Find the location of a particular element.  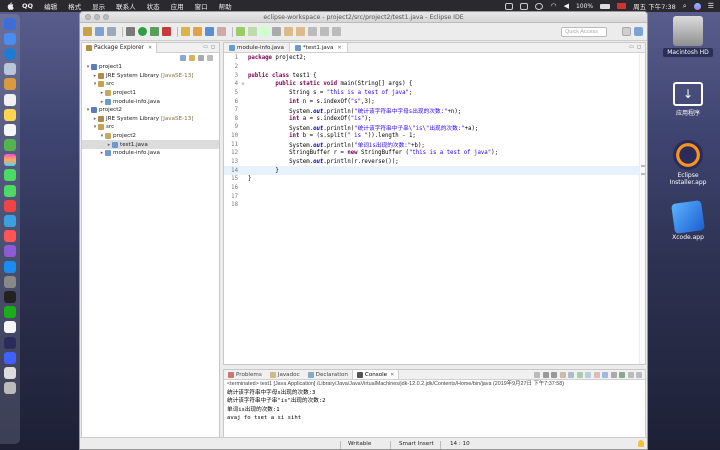

stocks-icon is located at coordinates (10, 221).